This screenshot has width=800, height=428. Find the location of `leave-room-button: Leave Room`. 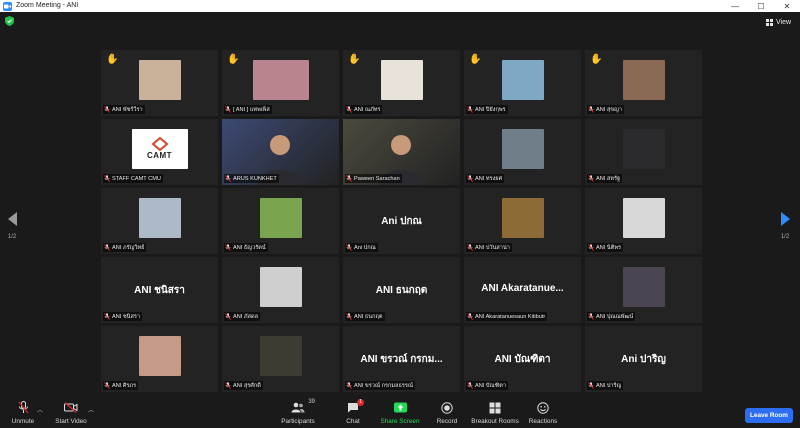

leave-room-button: Leave Room is located at coordinates (769, 415).